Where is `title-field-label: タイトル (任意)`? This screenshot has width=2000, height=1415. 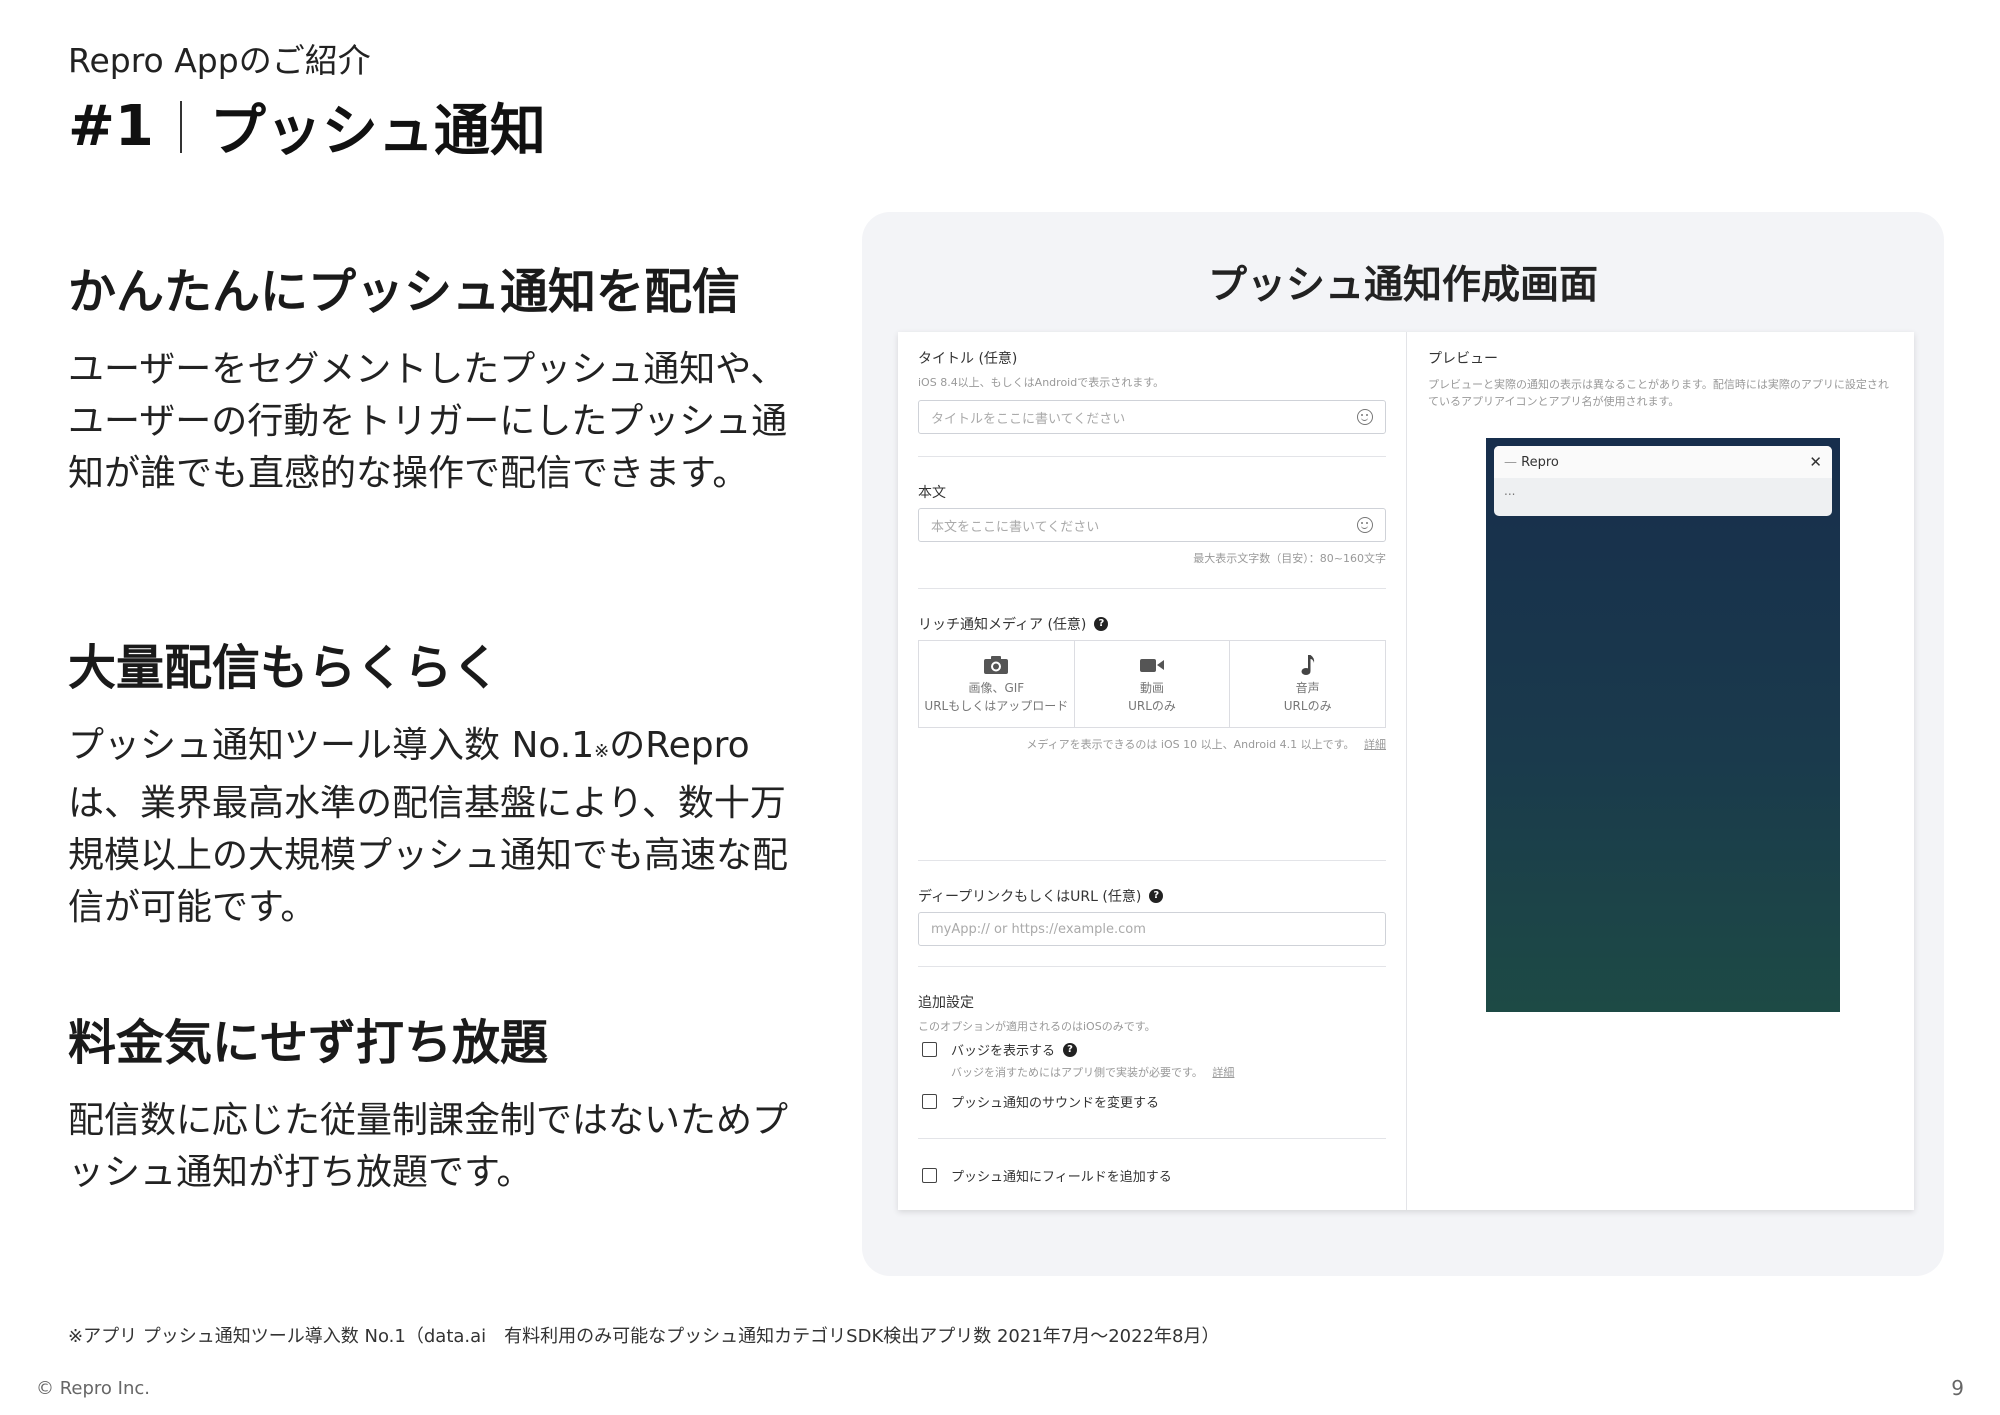
title-field-label: タイトル (任意) is located at coordinates (968, 359).